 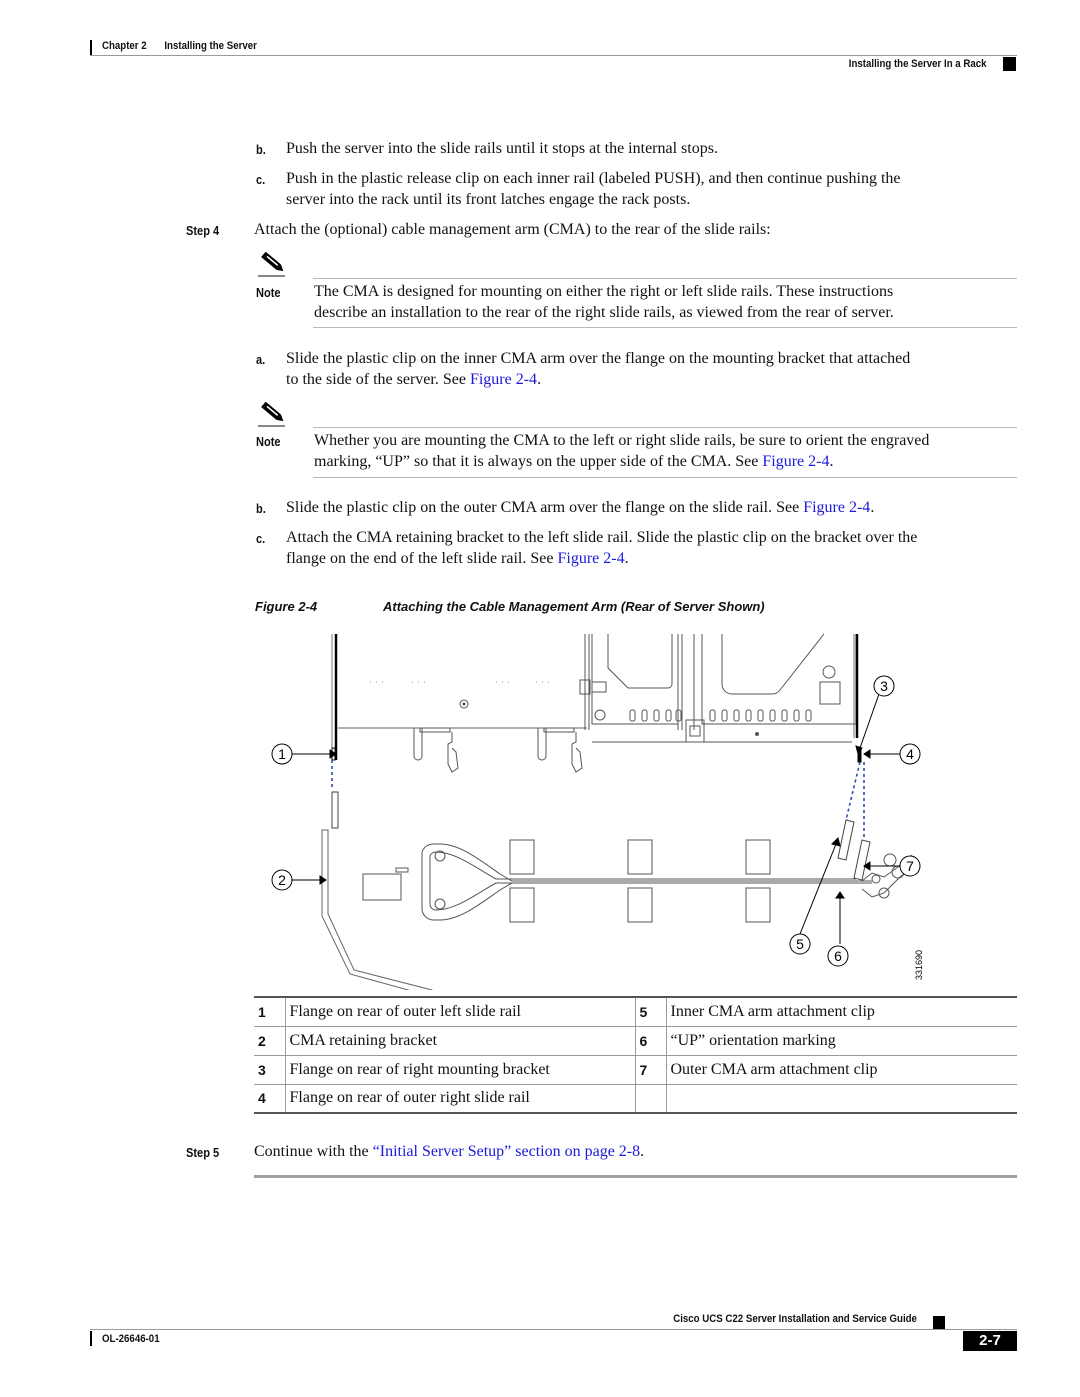 I want to click on note2-bottom-rule, so click(x=665, y=477).